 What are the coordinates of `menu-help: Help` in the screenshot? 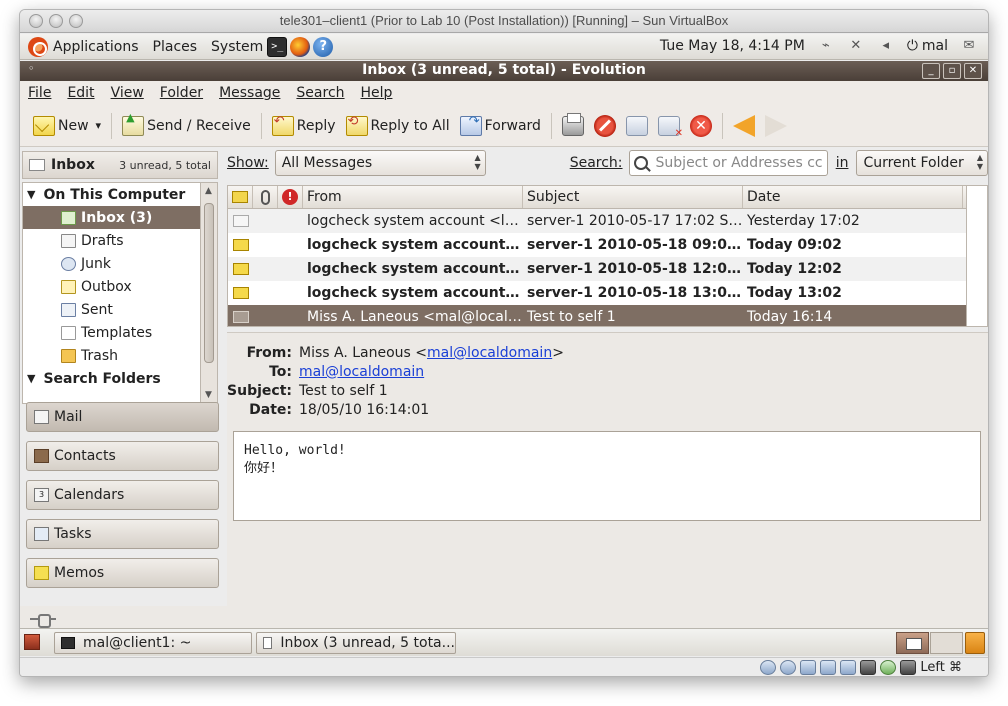 It's located at (377, 93).